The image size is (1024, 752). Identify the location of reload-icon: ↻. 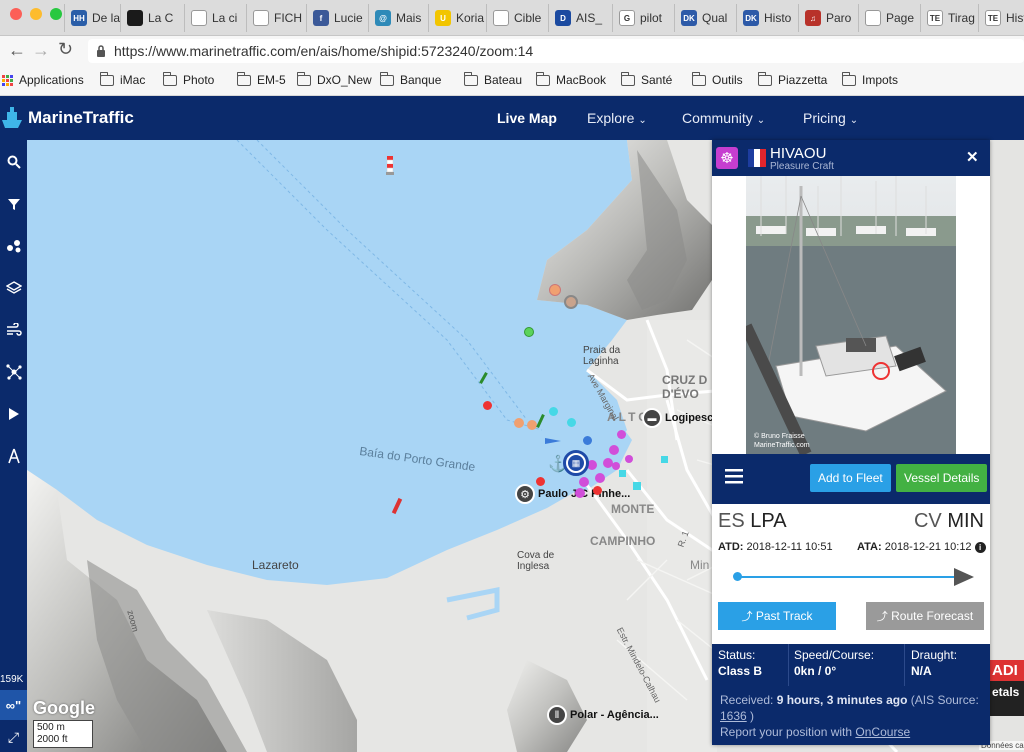
(65, 49).